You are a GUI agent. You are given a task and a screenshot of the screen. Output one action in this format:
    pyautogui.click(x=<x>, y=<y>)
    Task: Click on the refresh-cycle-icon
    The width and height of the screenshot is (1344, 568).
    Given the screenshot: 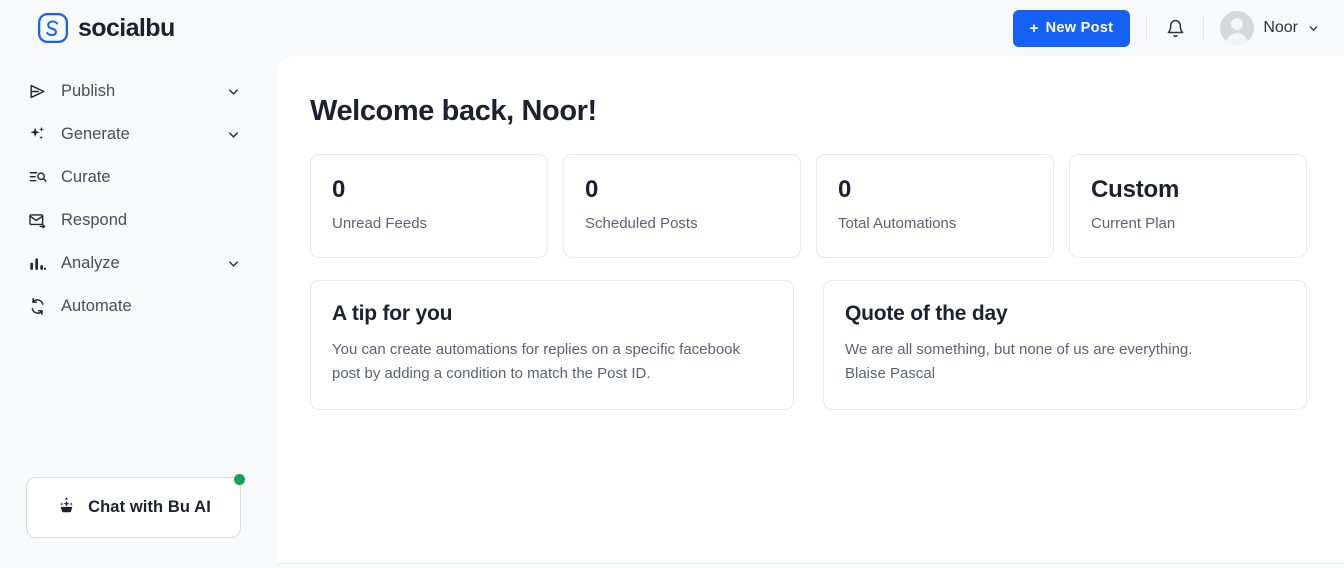 What is the action you would take?
    pyautogui.click(x=37, y=307)
    